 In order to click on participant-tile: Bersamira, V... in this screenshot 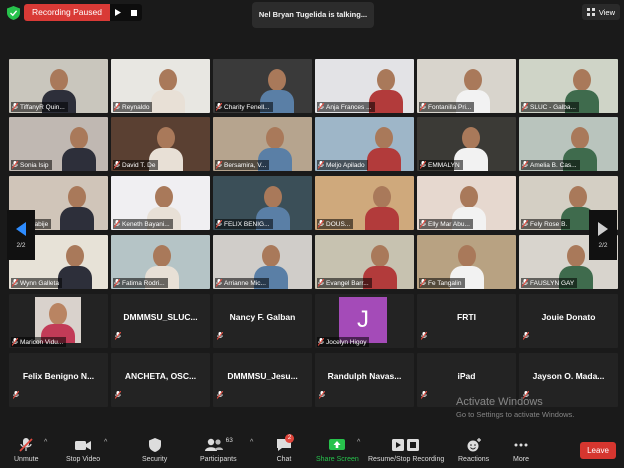, I will do `click(262, 144)`.